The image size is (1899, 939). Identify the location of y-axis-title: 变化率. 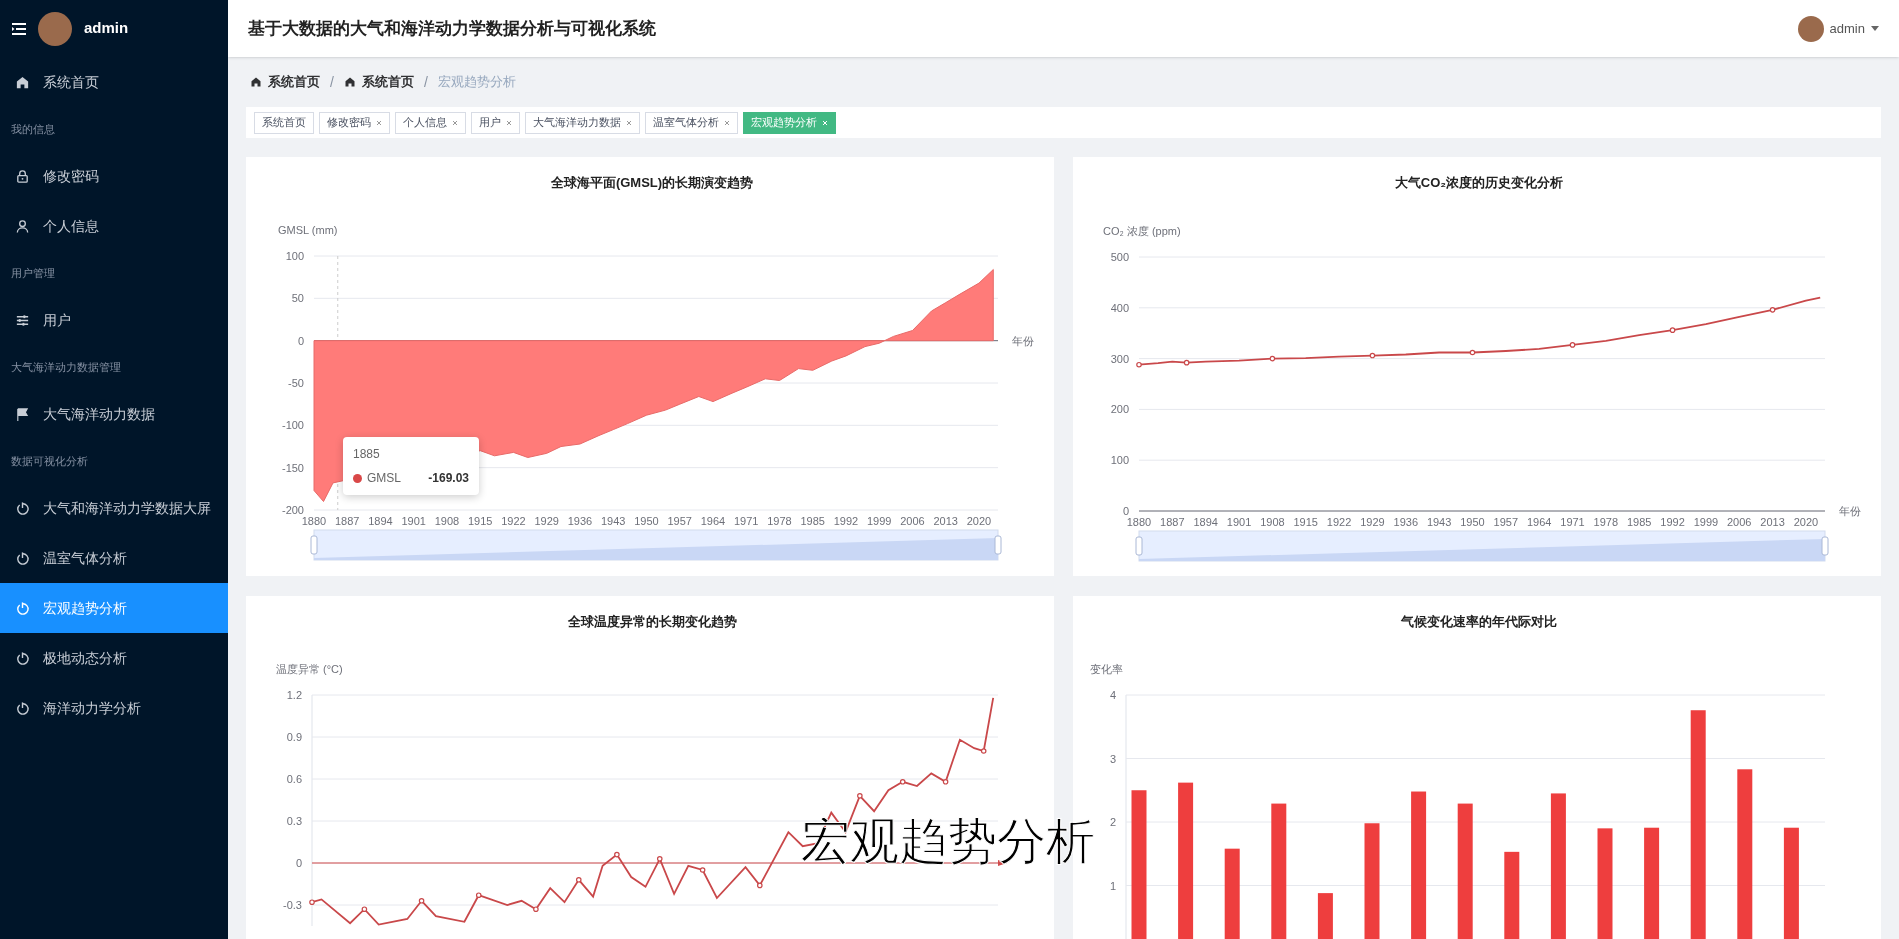
(1106, 669).